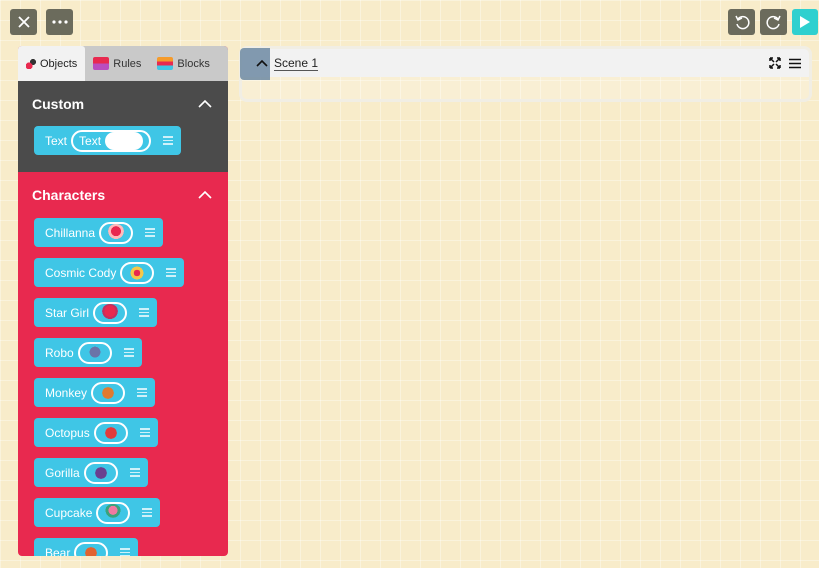  Describe the element at coordinates (31, 63) in the screenshot. I see `objects-icon` at that location.